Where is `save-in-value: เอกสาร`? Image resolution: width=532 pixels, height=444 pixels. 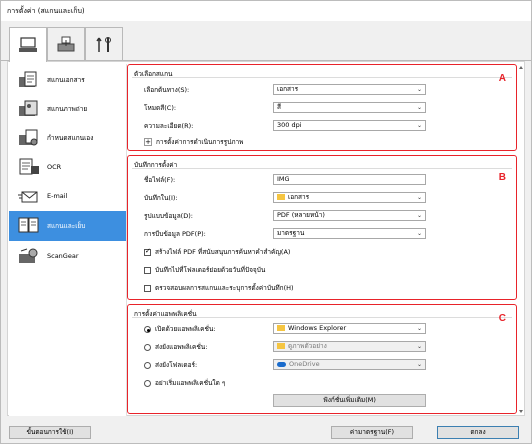 save-in-value: เอกสาร is located at coordinates (299, 197).